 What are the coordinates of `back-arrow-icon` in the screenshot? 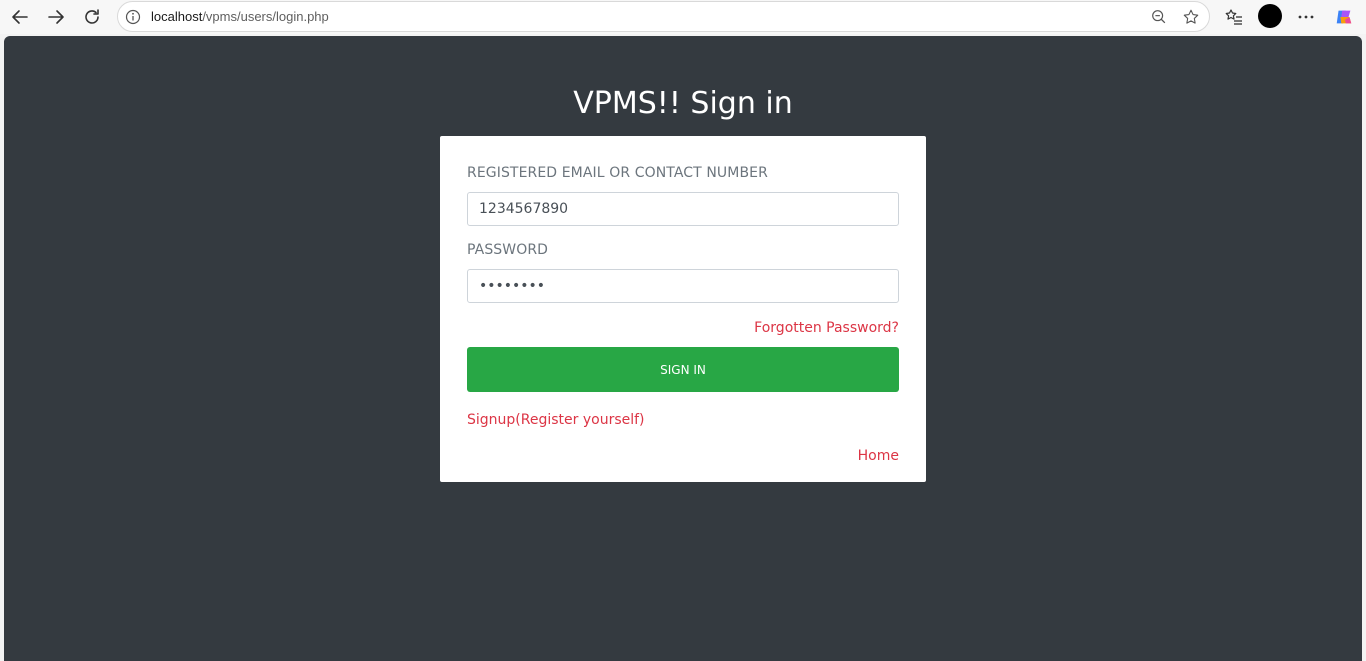 It's located at (20, 17).